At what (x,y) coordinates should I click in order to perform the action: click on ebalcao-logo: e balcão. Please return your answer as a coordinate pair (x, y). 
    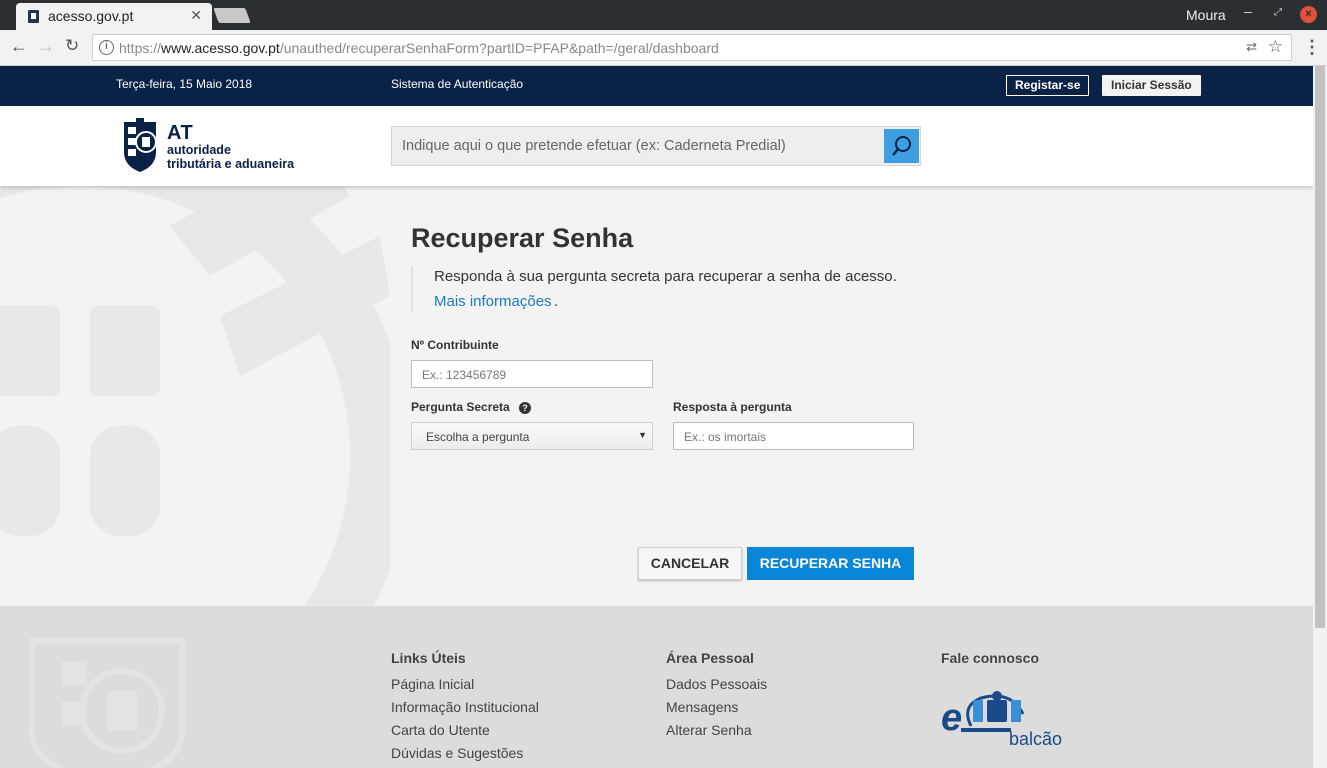
    Looking at the image, I should click on (1011, 717).